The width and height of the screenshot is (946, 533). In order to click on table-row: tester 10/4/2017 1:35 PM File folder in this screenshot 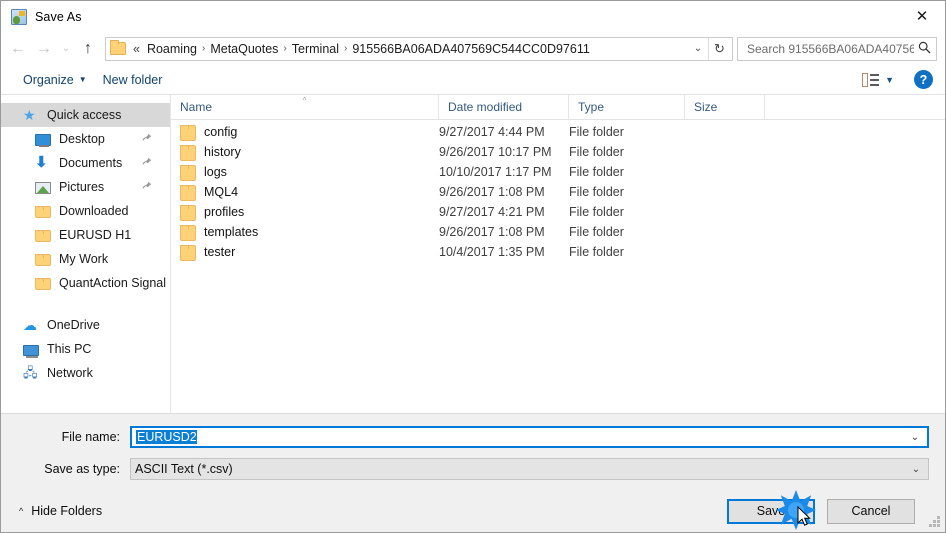, I will do `click(558, 252)`.